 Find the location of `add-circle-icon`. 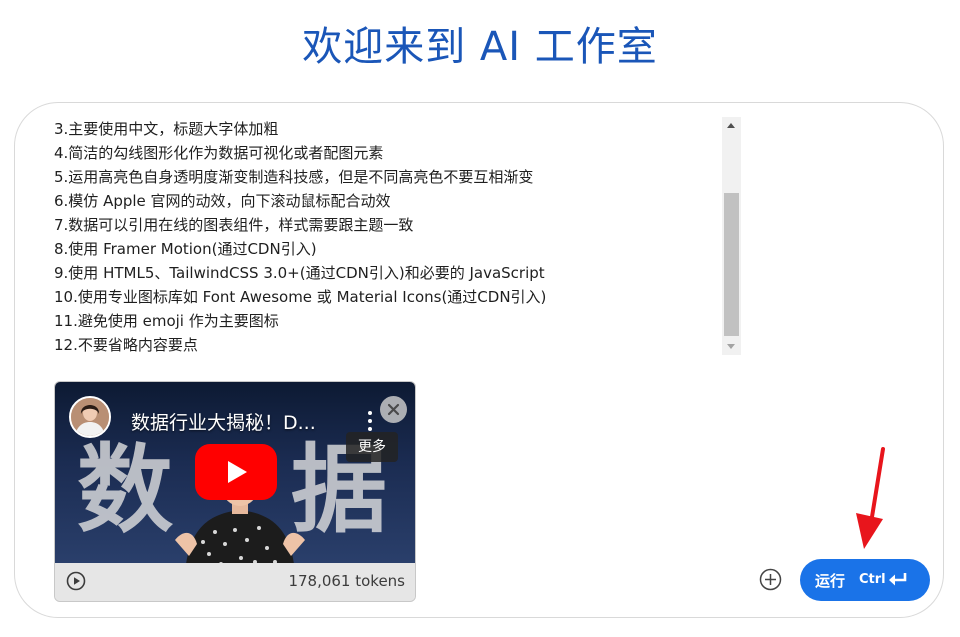

add-circle-icon is located at coordinates (770, 579).